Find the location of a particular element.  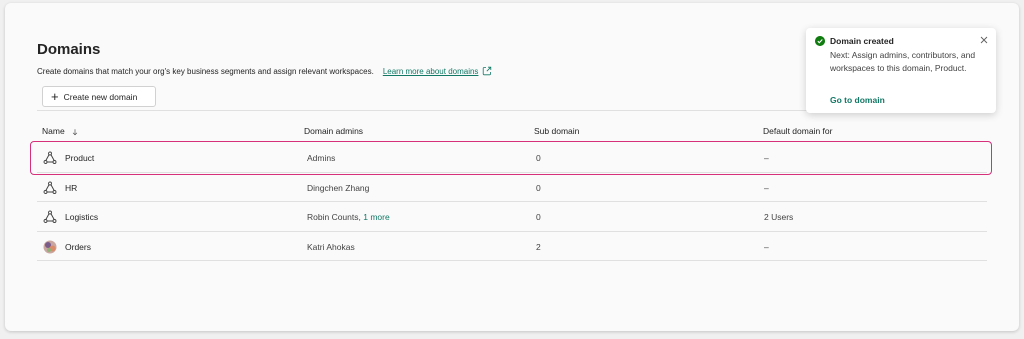

column-header-name: Name is located at coordinates (60, 131).